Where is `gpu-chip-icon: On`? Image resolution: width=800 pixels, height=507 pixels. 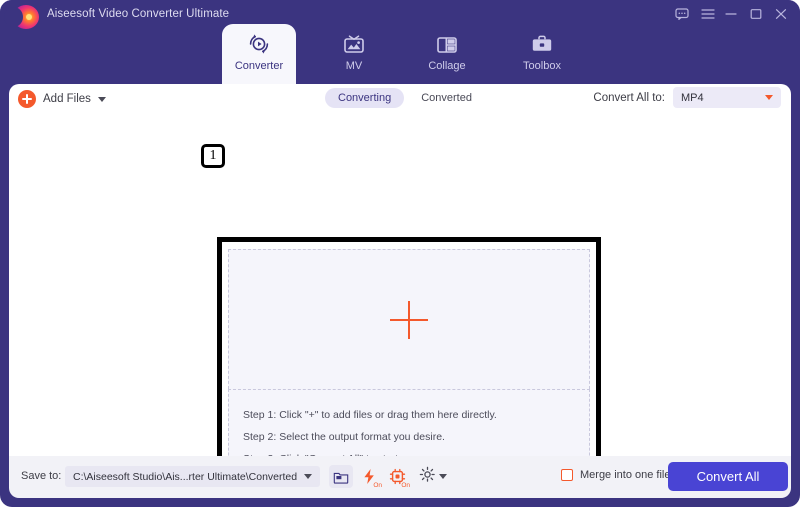
gpu-chip-icon: On is located at coordinates (397, 477).